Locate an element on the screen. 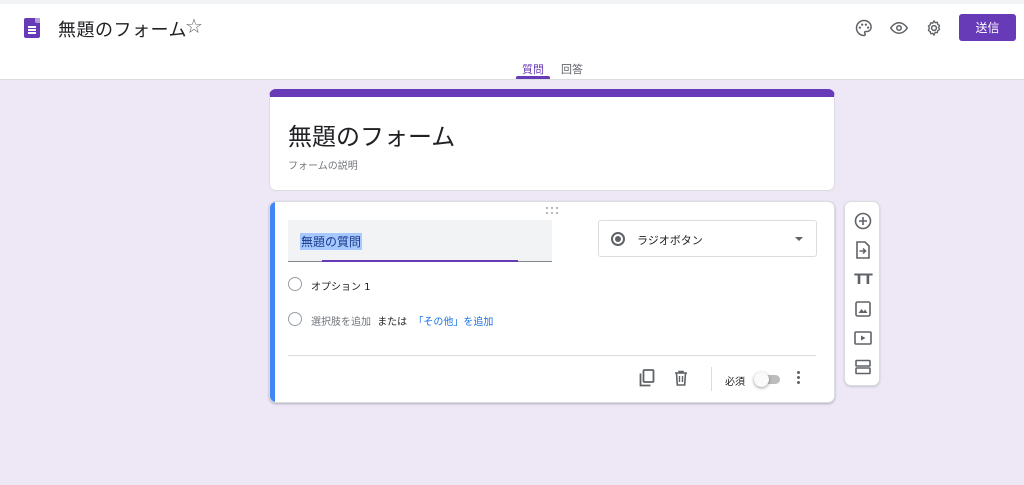 This screenshot has height=485, width=1024. required-toggle is located at coordinates (768, 379).